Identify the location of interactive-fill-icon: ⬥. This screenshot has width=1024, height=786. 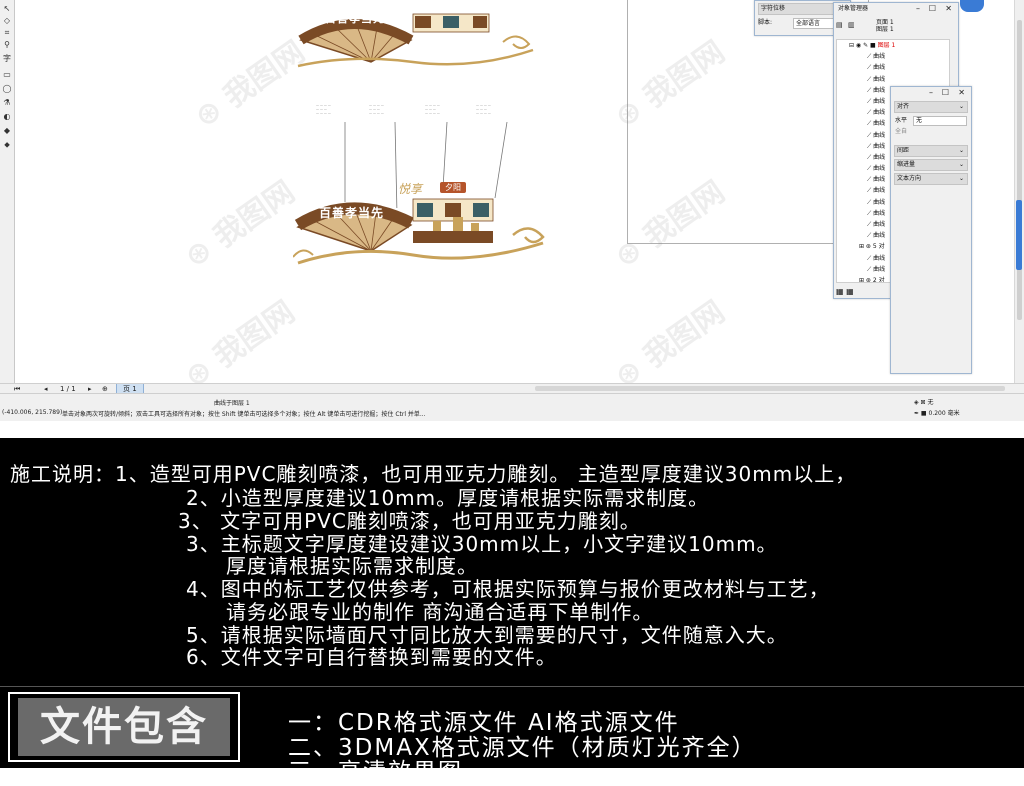
(7, 145).